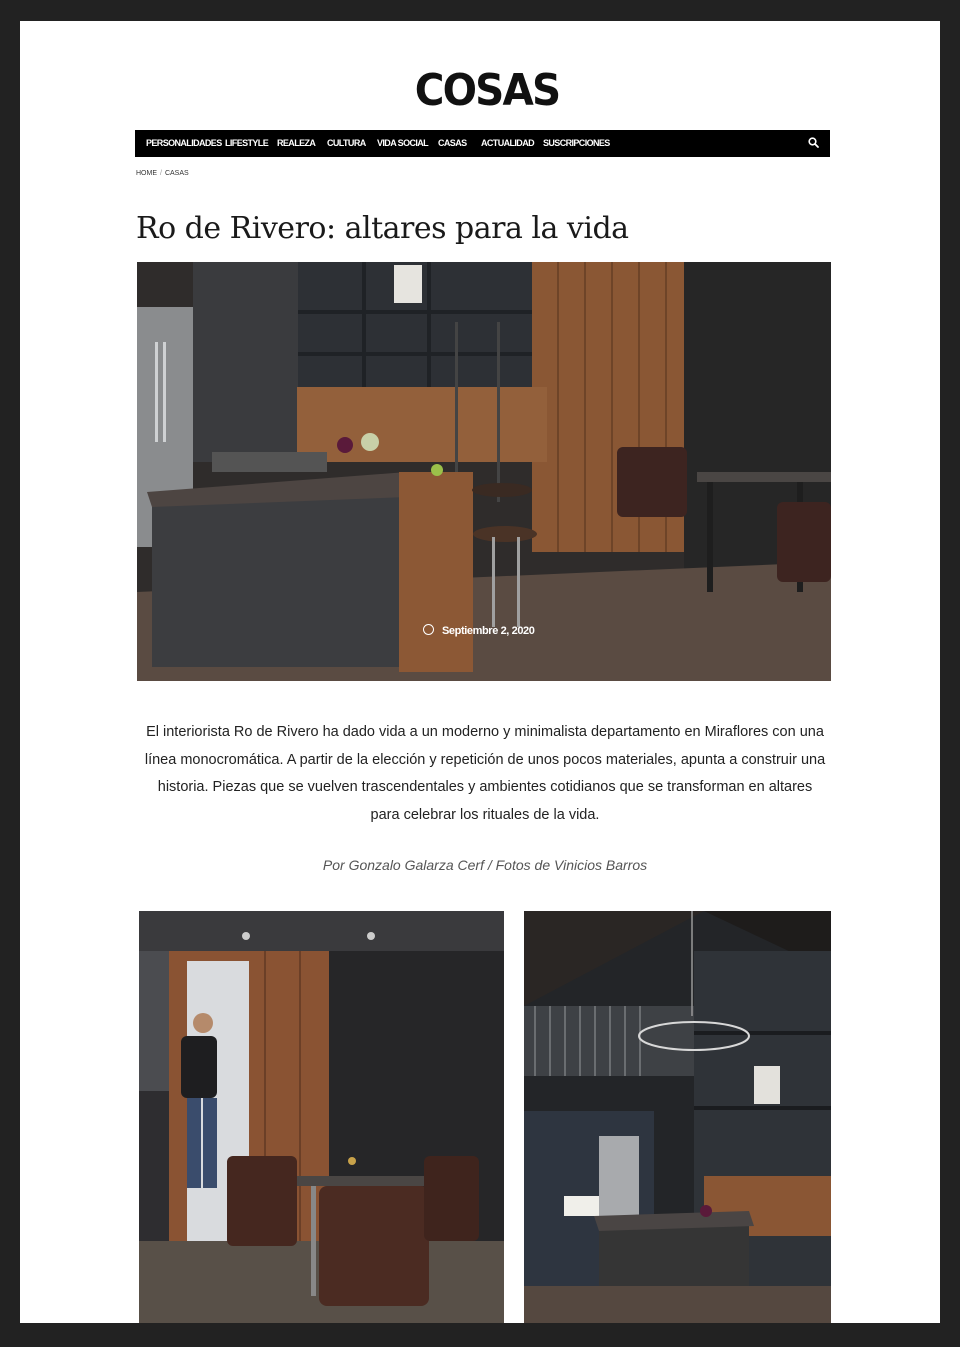 Image resolution: width=960 pixels, height=1347 pixels. I want to click on breadcrumb: HOME / CASAS, so click(162, 173).